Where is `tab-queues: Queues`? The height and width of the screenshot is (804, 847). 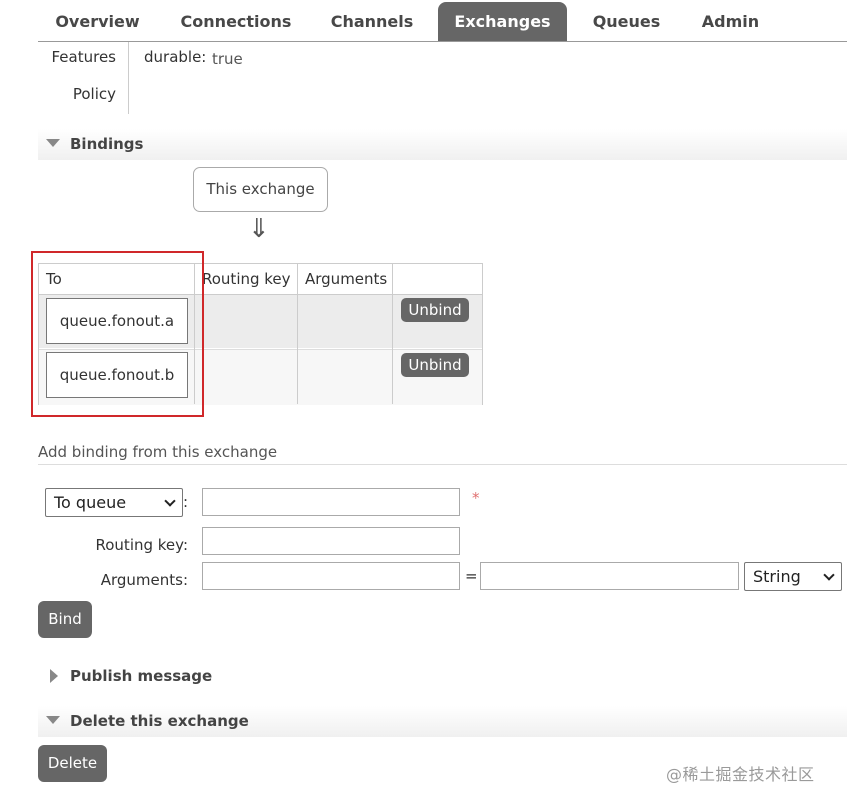
tab-queues: Queues is located at coordinates (626, 21).